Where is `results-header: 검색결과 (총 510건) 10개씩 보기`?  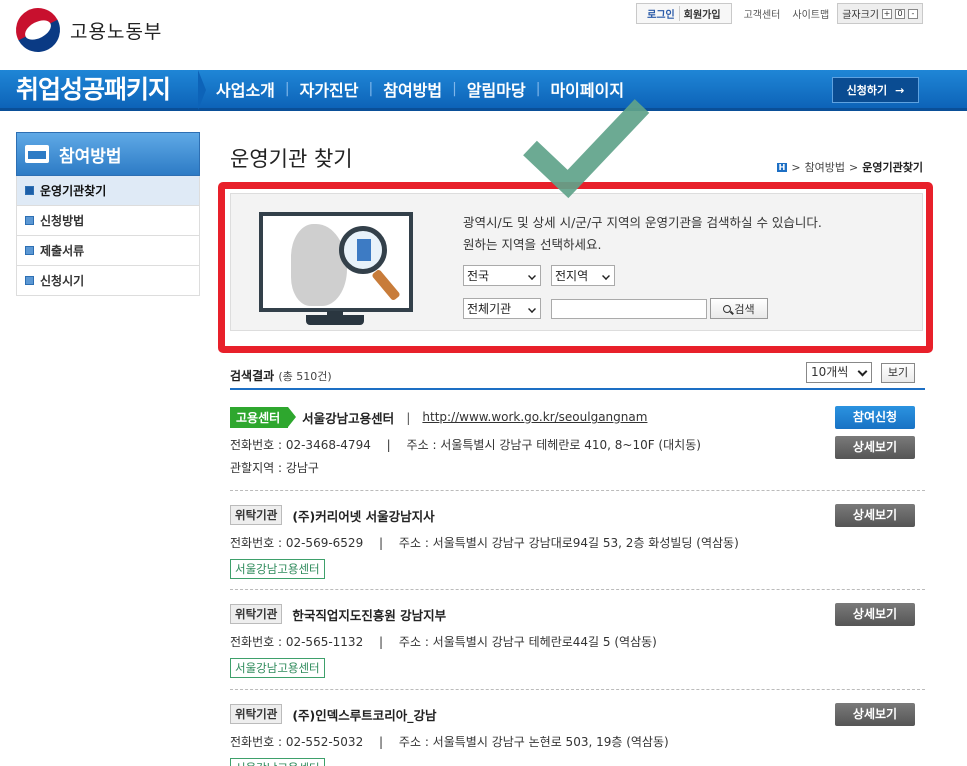 results-header: 검색결과 (총 510건) 10개씩 보기 is located at coordinates (577, 376).